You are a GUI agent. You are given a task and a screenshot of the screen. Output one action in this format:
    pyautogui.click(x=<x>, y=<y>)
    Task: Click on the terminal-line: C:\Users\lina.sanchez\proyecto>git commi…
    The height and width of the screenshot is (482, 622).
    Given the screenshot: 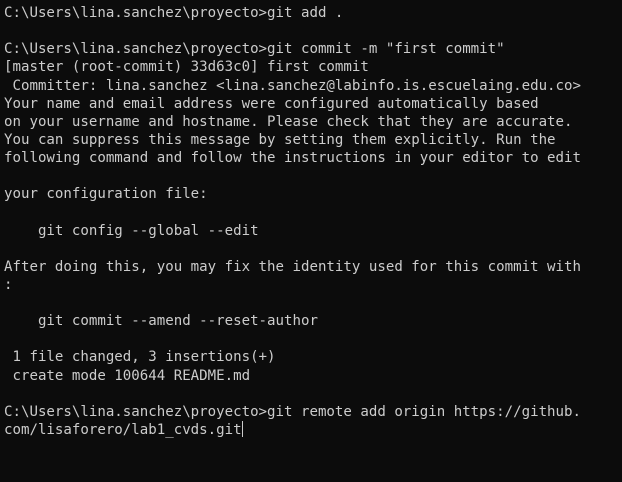 What is the action you would take?
    pyautogui.click(x=254, y=49)
    